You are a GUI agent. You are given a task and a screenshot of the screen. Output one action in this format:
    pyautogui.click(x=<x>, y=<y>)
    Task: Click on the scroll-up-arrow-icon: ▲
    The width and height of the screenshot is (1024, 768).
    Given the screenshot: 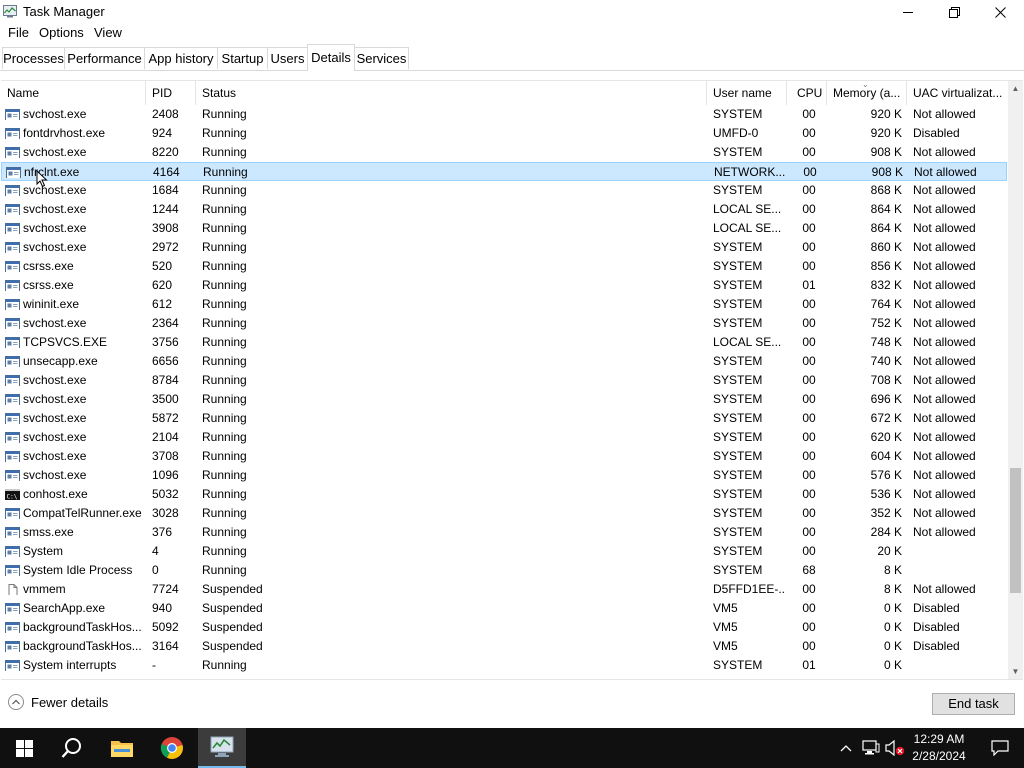 What is the action you would take?
    pyautogui.click(x=1015, y=88)
    